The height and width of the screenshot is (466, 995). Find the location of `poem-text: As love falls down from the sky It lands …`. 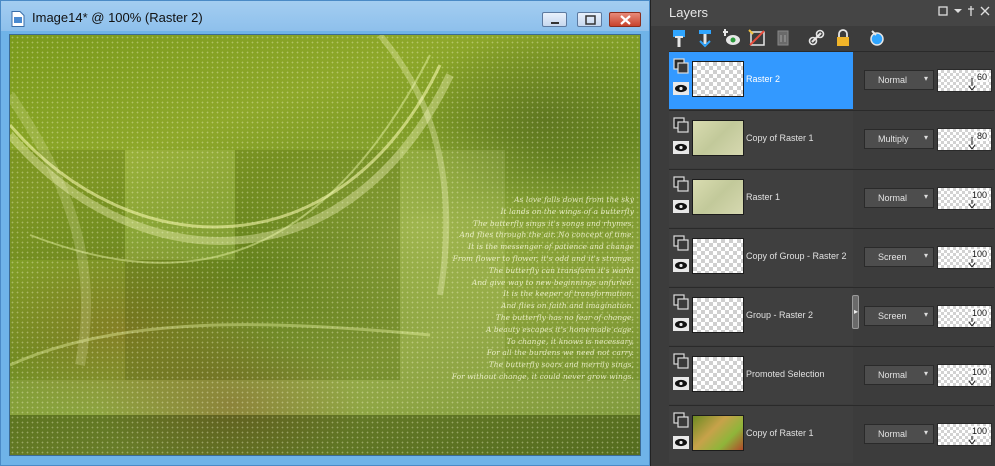

poem-text: As love falls down from the sky It lands … is located at coordinates (489, 288).